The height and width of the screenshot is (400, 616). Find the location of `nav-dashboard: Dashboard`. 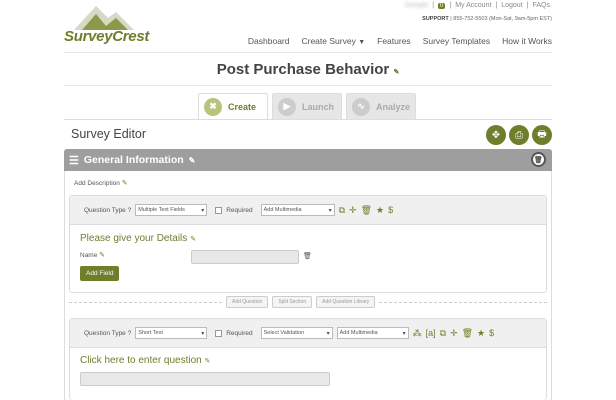

nav-dashboard: Dashboard is located at coordinates (269, 41).